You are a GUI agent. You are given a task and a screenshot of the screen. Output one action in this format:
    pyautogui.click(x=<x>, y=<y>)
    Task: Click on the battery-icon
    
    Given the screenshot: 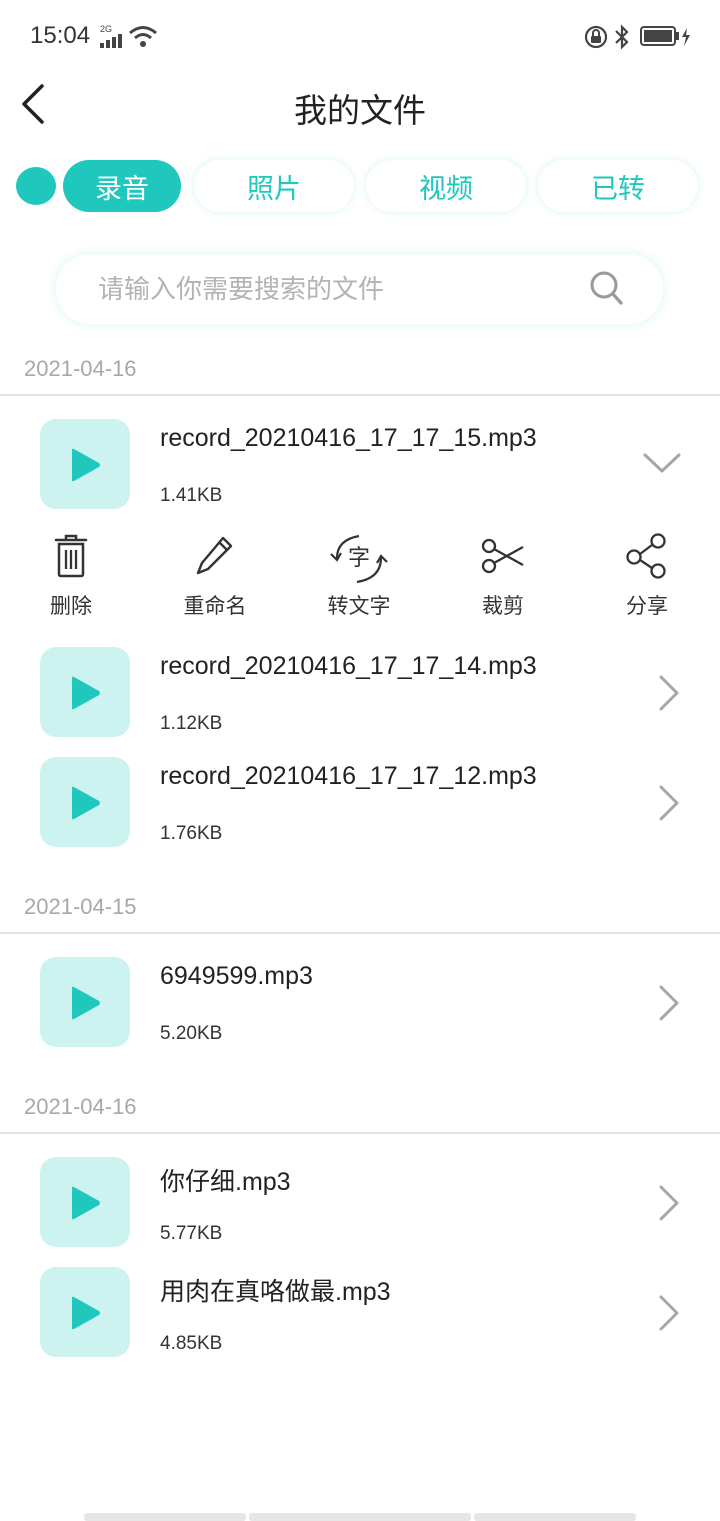 What is the action you would take?
    pyautogui.click(x=665, y=36)
    